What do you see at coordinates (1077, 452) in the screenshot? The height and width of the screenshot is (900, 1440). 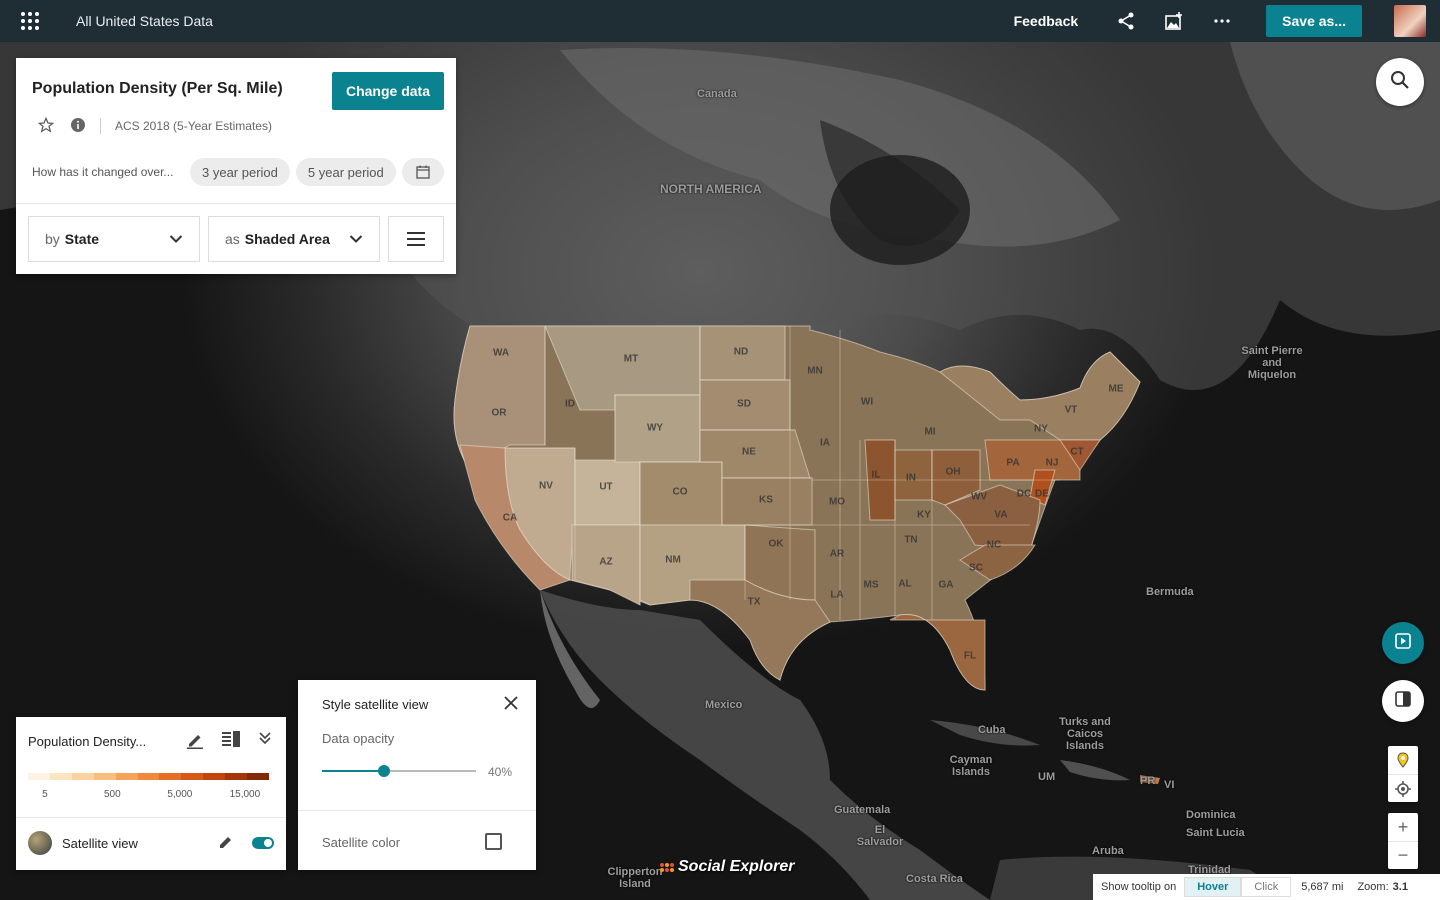 I see `state-label: CT` at bounding box center [1077, 452].